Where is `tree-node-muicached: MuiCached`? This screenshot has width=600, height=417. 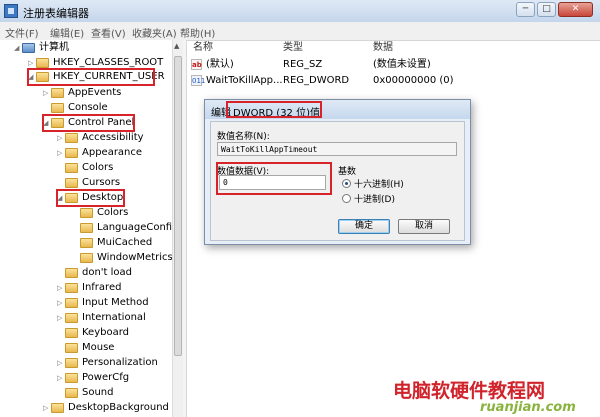
tree-node-muicached: MuiCached is located at coordinates (112, 243).